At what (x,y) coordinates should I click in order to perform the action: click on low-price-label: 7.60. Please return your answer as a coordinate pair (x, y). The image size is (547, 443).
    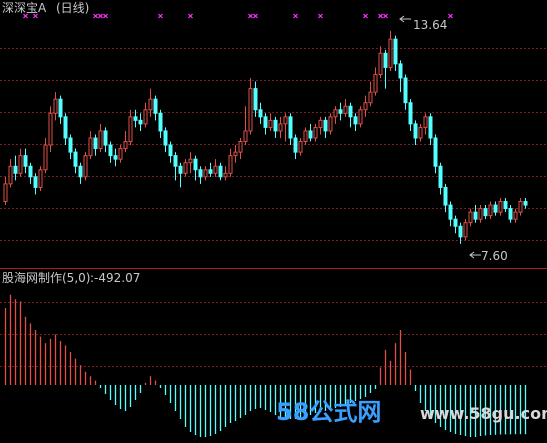
    Looking at the image, I should click on (494, 256).